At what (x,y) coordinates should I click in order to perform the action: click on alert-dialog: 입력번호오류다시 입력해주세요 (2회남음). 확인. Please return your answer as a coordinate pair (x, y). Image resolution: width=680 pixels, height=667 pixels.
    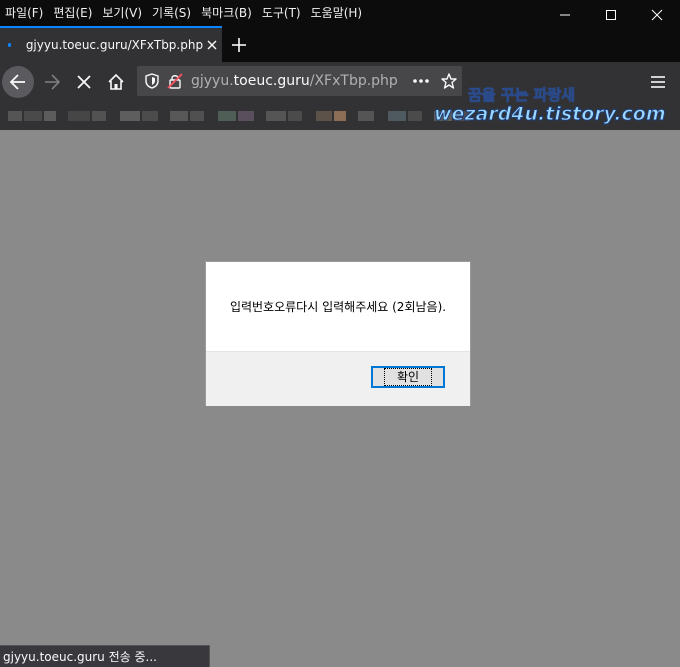
    Looking at the image, I should click on (338, 333).